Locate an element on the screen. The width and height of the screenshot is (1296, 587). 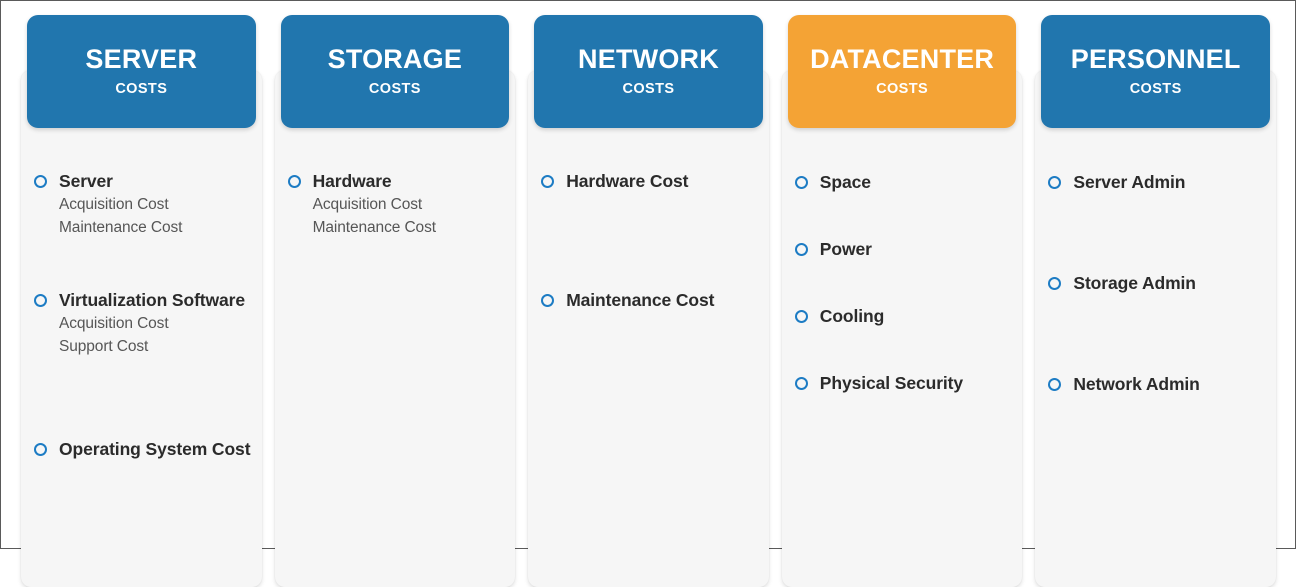
card-title: SERVER is located at coordinates (141, 59).